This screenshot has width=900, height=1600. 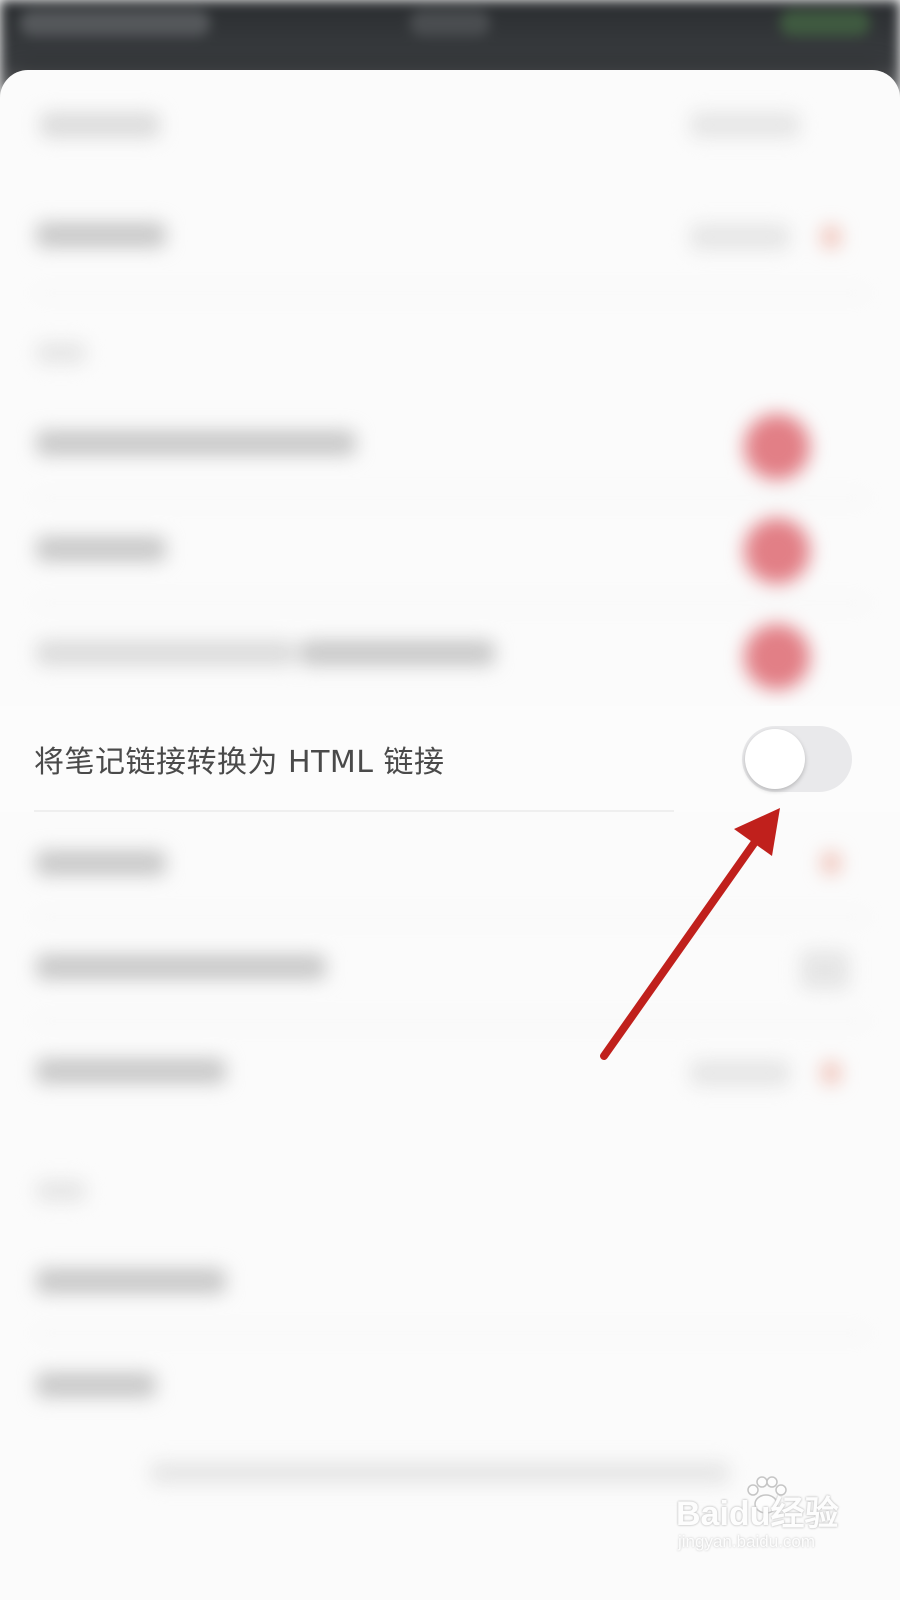 What do you see at coordinates (450, 23) in the screenshot?
I see `status-center-blur` at bounding box center [450, 23].